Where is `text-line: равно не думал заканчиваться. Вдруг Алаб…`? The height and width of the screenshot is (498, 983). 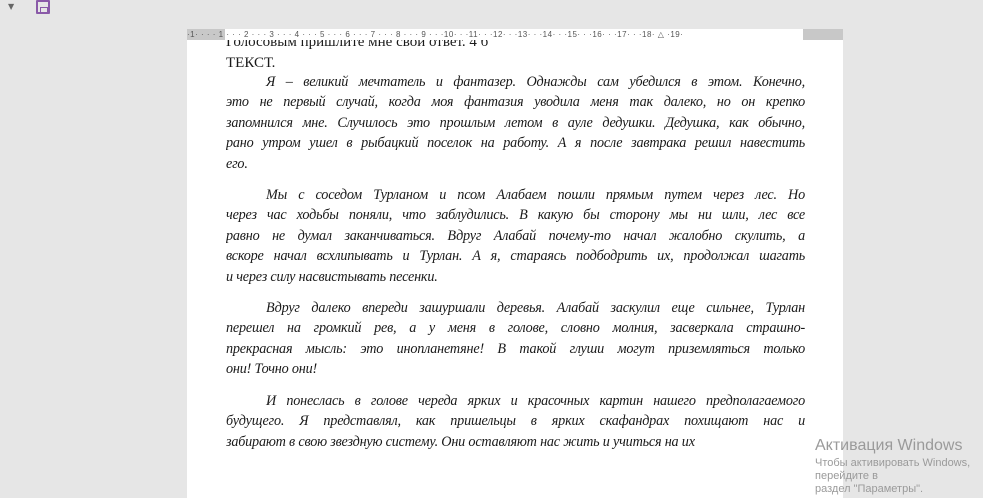 text-line: равно не думал заканчиваться. Вдруг Алаб… is located at coordinates (515, 235).